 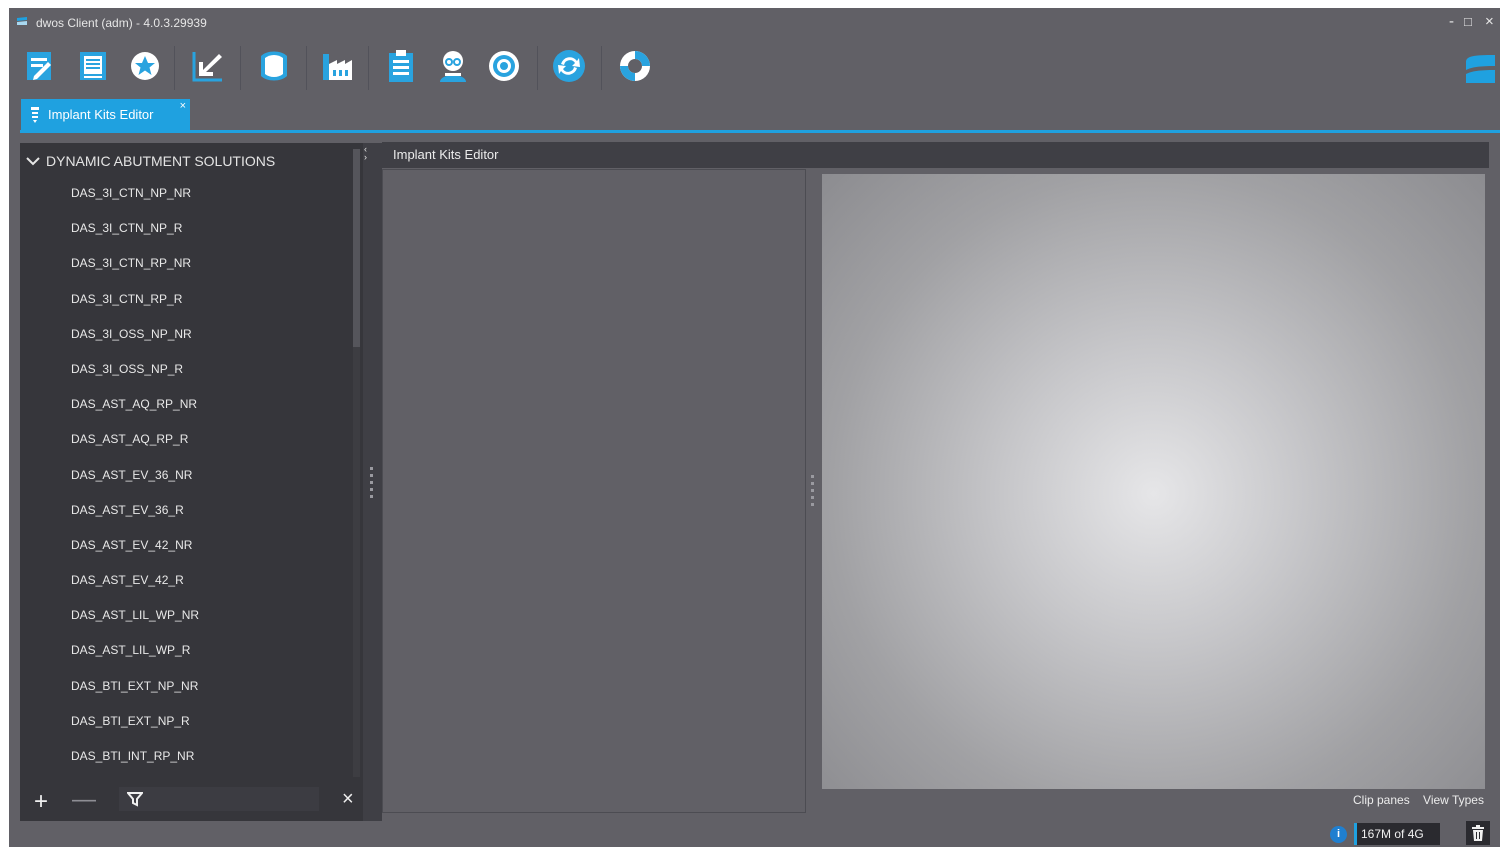 I want to click on trash-icon, so click(x=1478, y=833).